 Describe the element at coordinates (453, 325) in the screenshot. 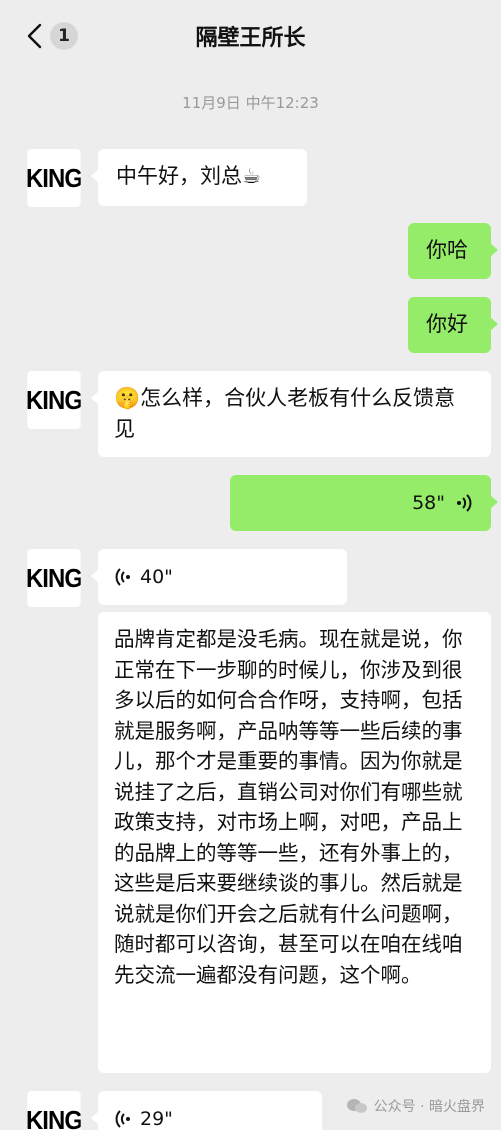

I see `outgoing-message: 你好` at that location.